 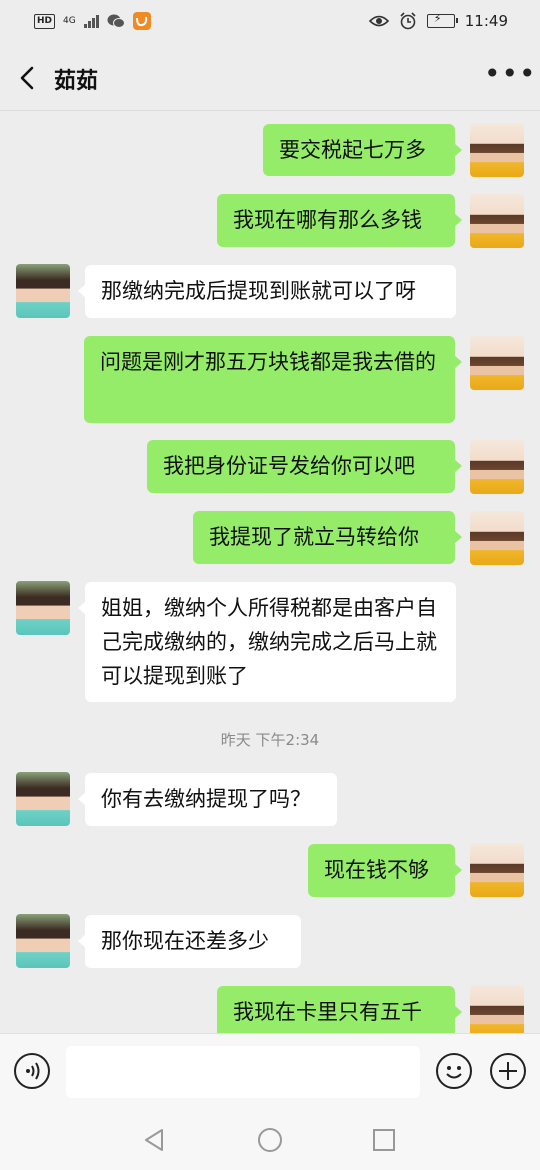 What do you see at coordinates (243, 1072) in the screenshot?
I see `message-input` at bounding box center [243, 1072].